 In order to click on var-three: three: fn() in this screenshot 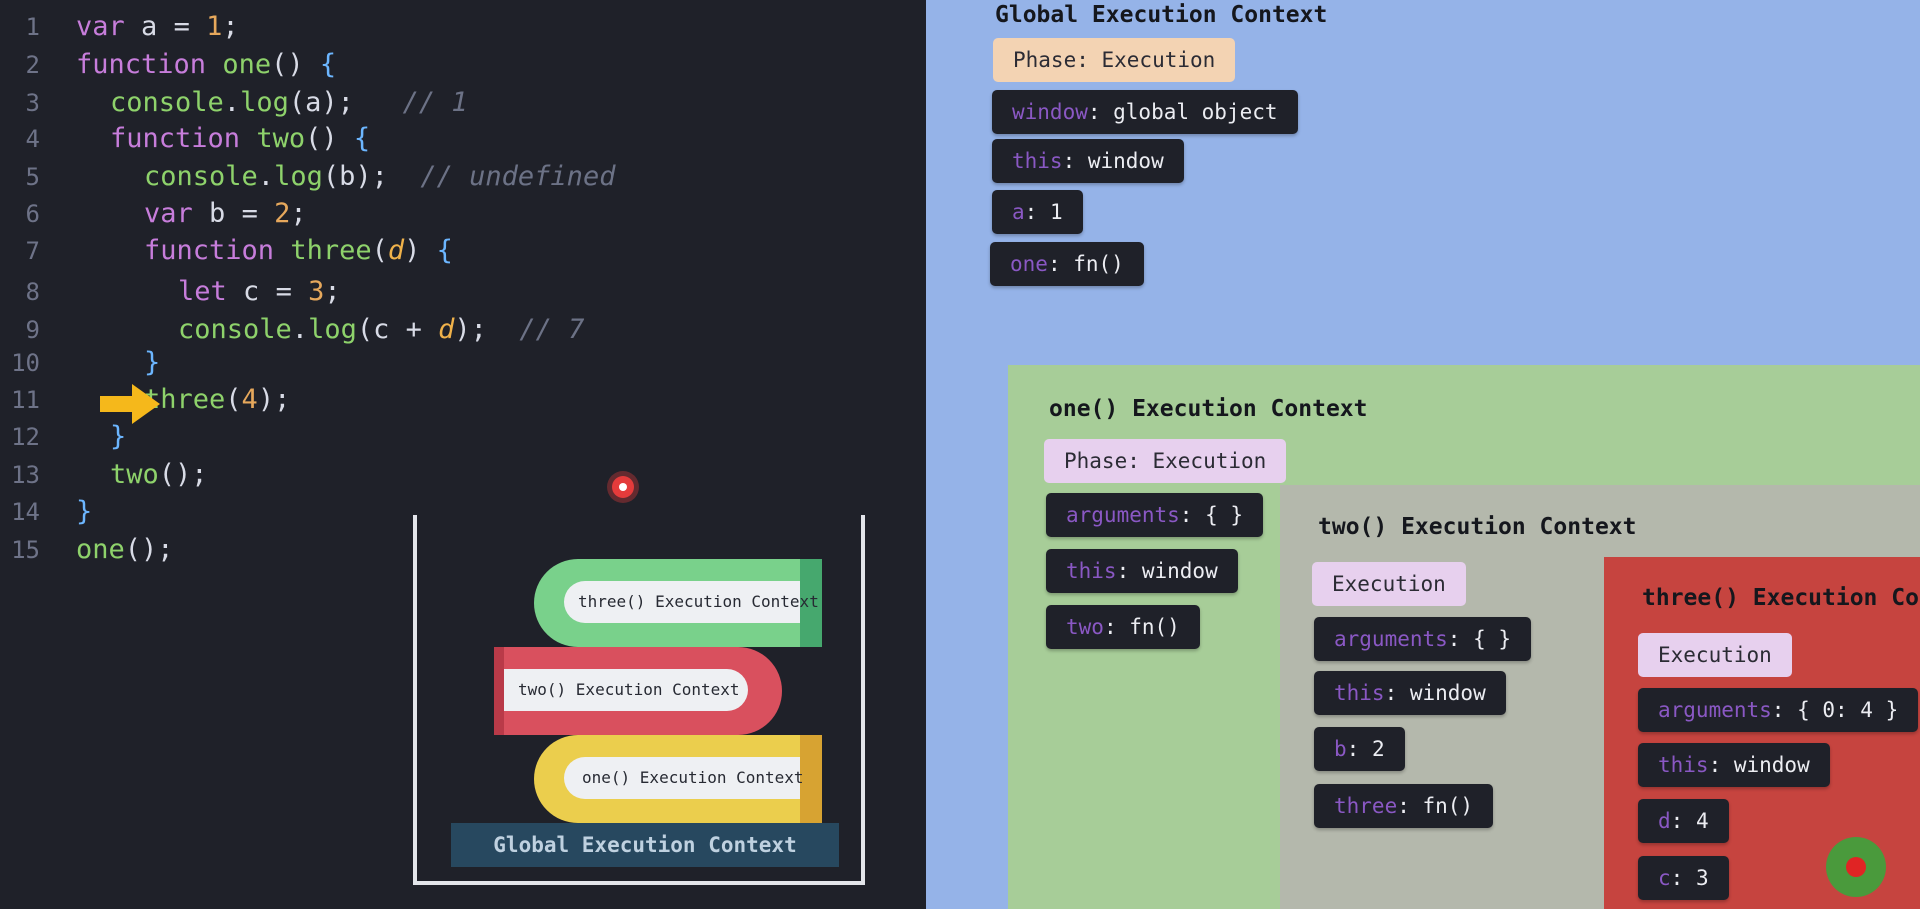, I will do `click(1404, 806)`.